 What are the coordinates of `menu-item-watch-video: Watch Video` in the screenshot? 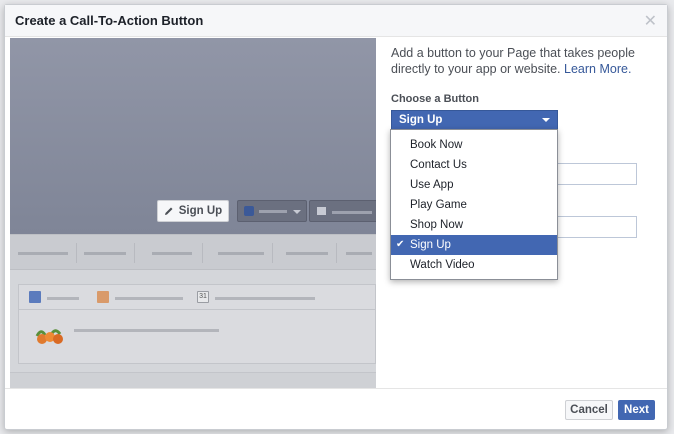 It's located at (474, 265).